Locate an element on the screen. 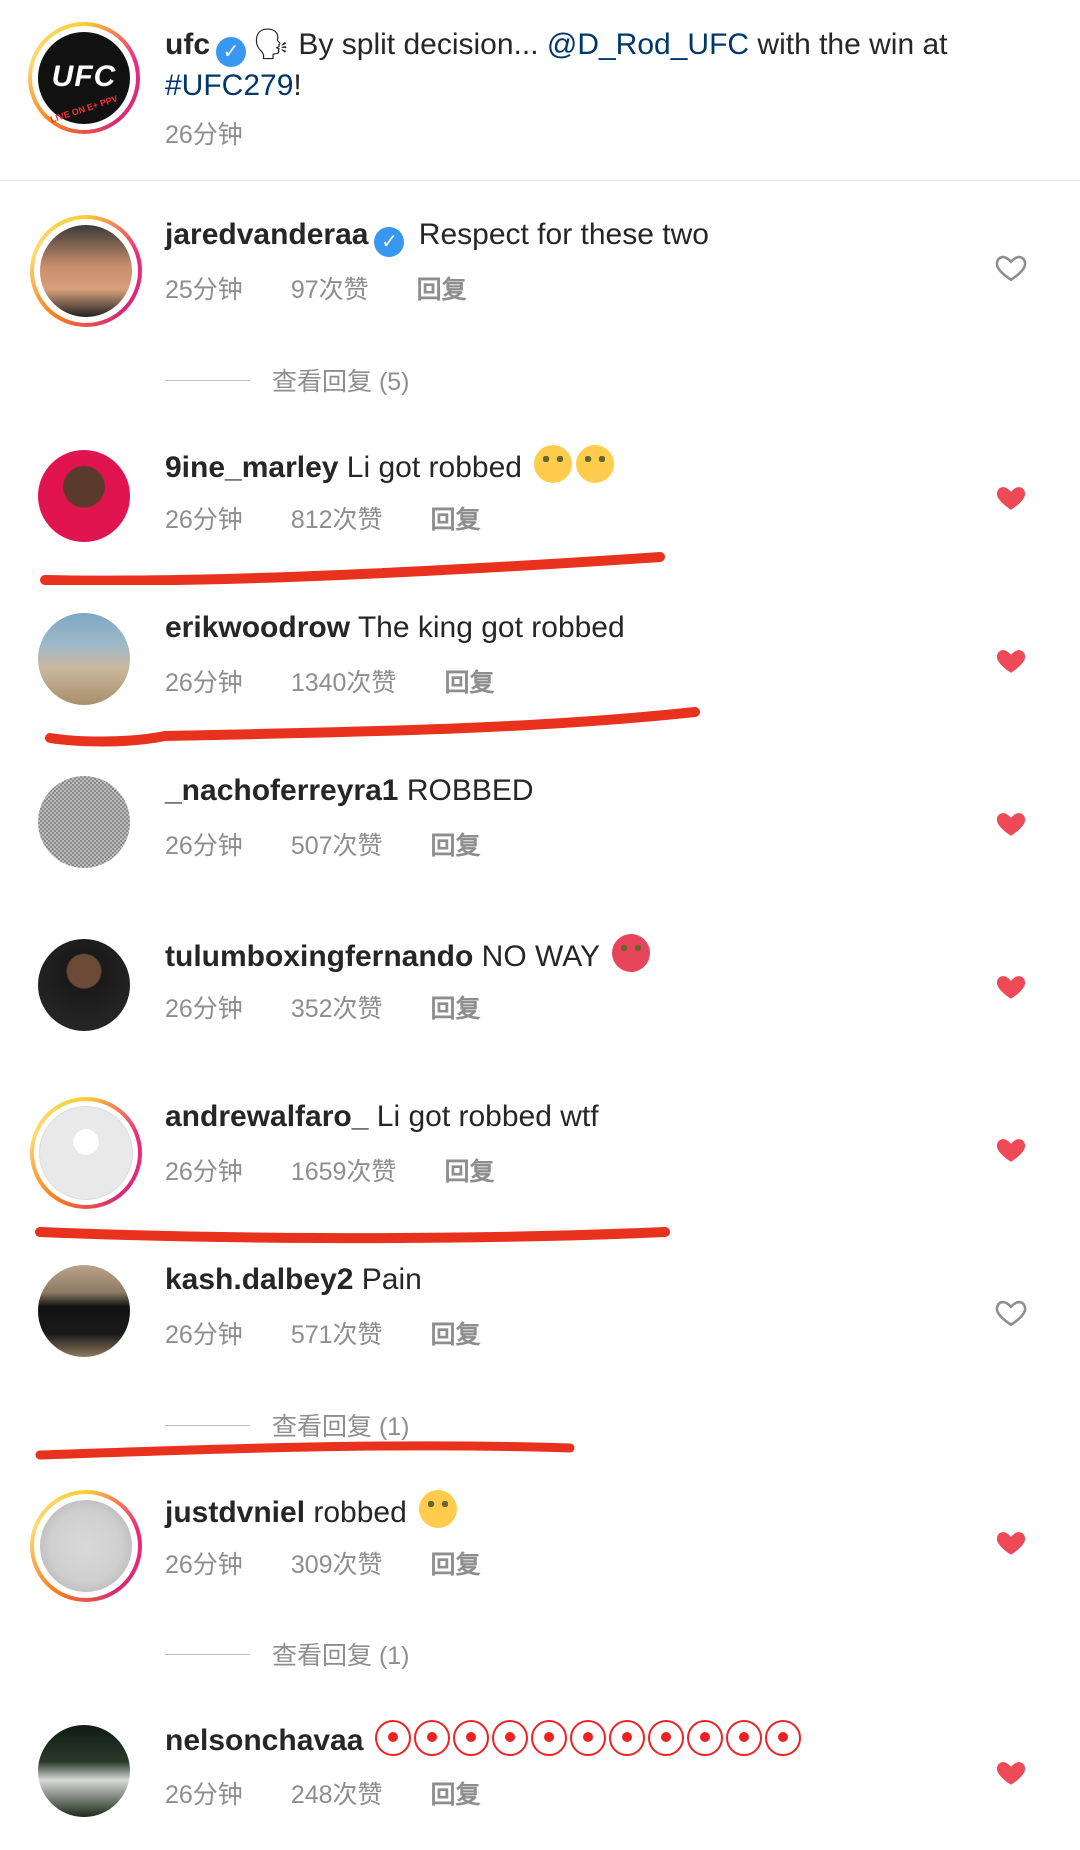  comment-body: Li got robbed wtf is located at coordinates (487, 1116).